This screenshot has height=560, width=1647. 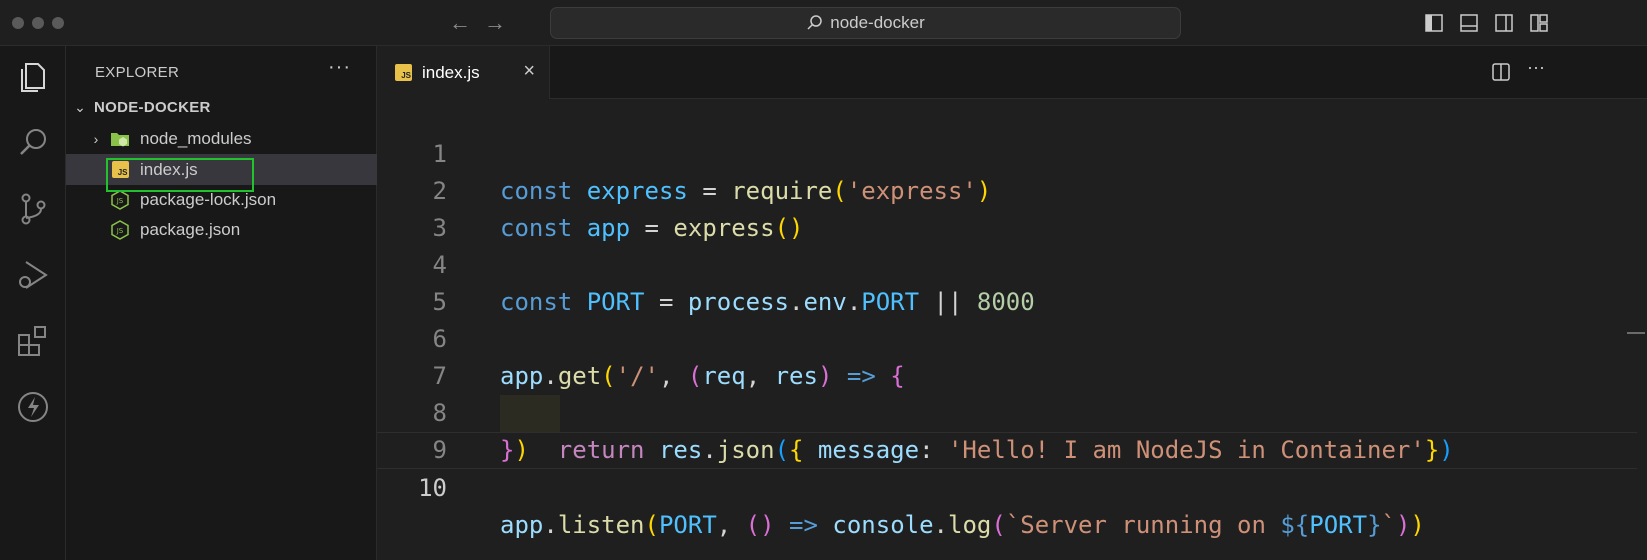 I want to click on tree-item-package-json: JS package.json, so click(x=221, y=229).